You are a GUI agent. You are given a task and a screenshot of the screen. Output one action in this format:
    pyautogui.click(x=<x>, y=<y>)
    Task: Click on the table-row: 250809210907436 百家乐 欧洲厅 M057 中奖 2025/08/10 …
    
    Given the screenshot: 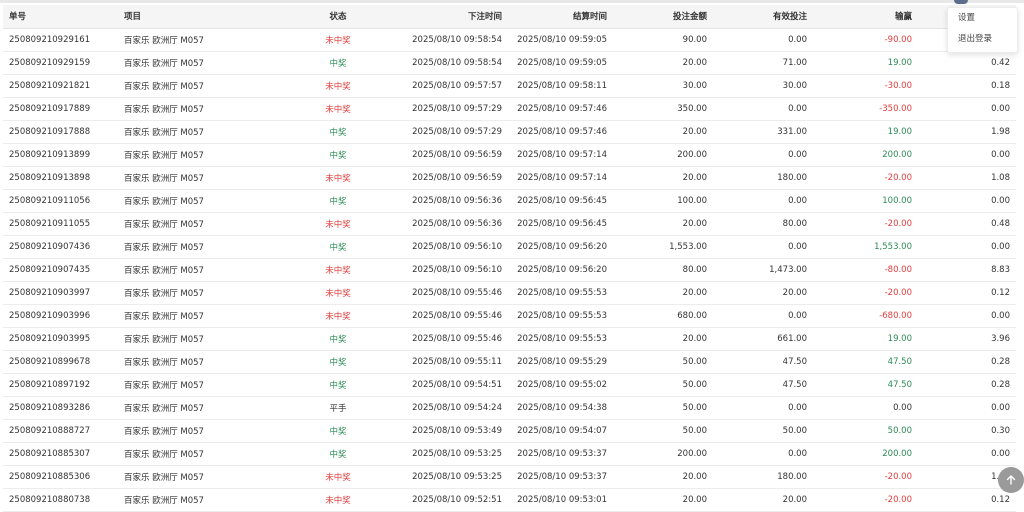 What is the action you would take?
    pyautogui.click(x=509, y=247)
    